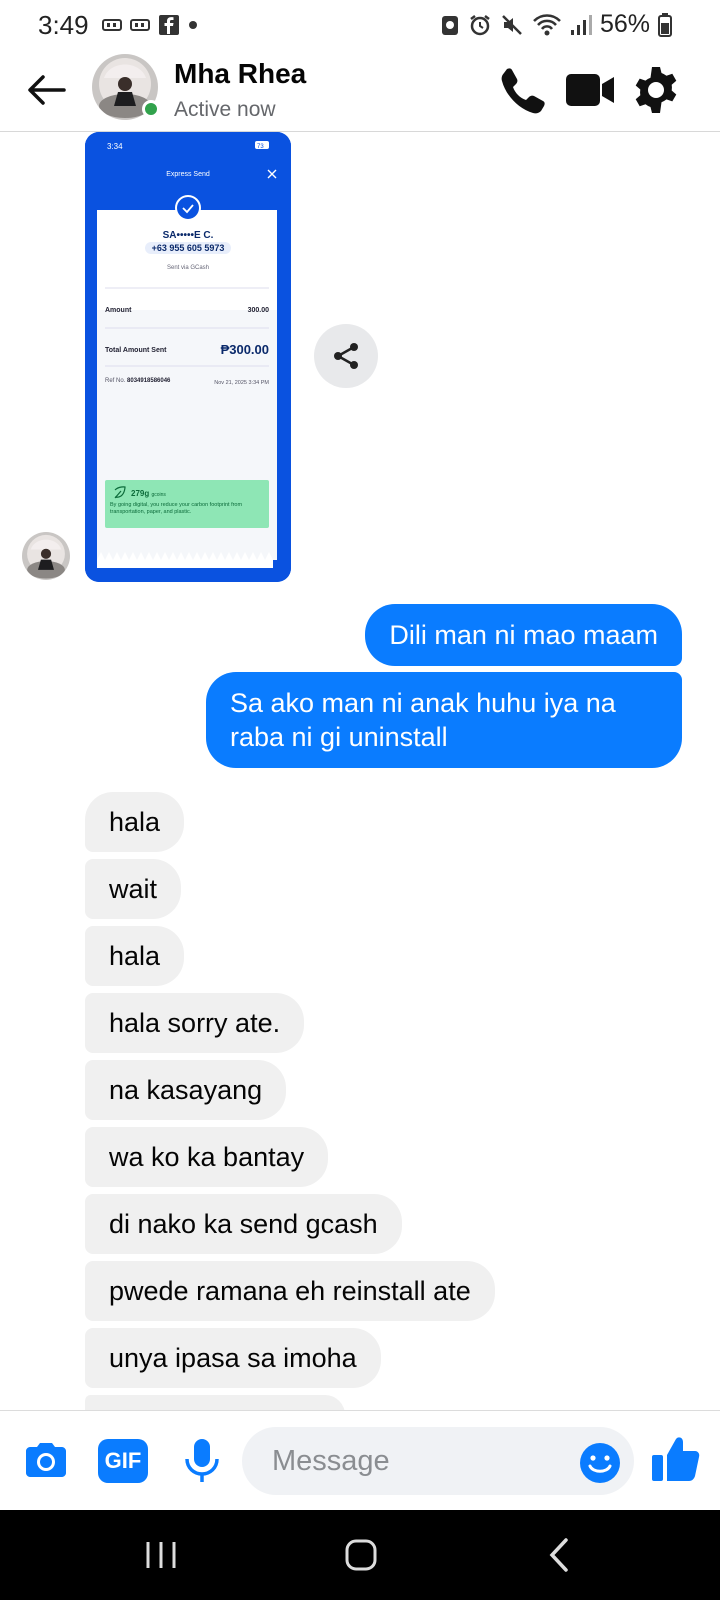  What do you see at coordinates (207, 1157) in the screenshot?
I see `incoming-message: wa ko ka bantay` at bounding box center [207, 1157].